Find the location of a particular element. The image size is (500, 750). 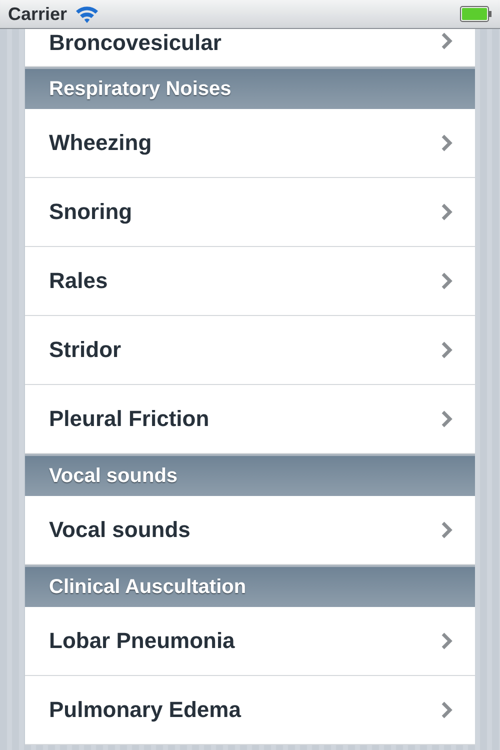

section-header: Clinical Auscultation is located at coordinates (250, 586).